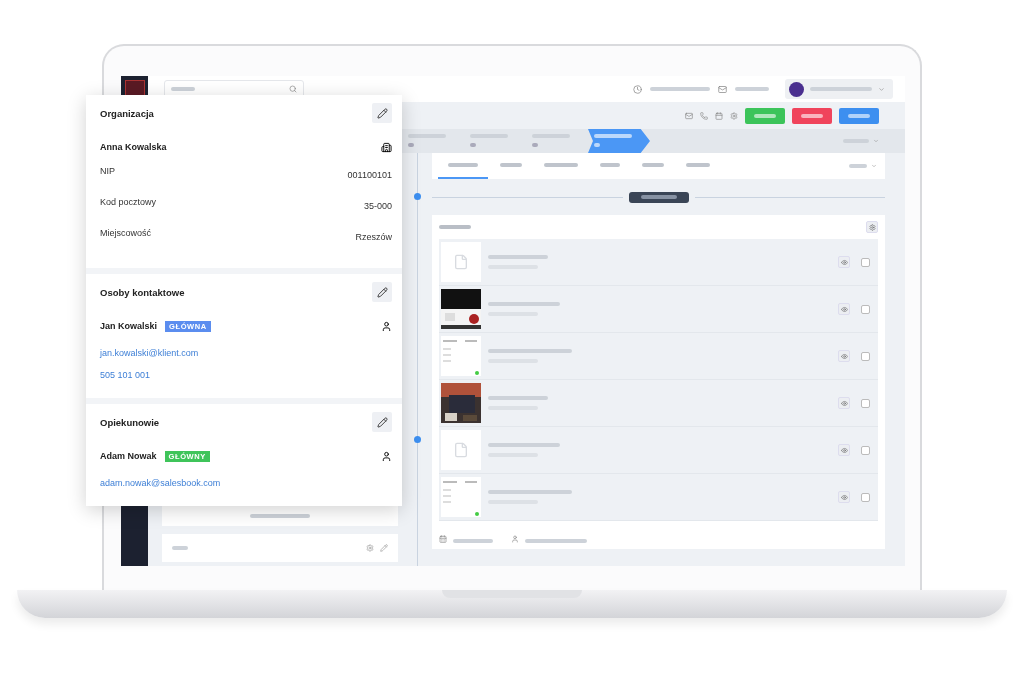 Image resolution: width=1024 pixels, height=682 pixels. Describe the element at coordinates (125, 233) in the screenshot. I see `field-label: Miejscowość` at that location.